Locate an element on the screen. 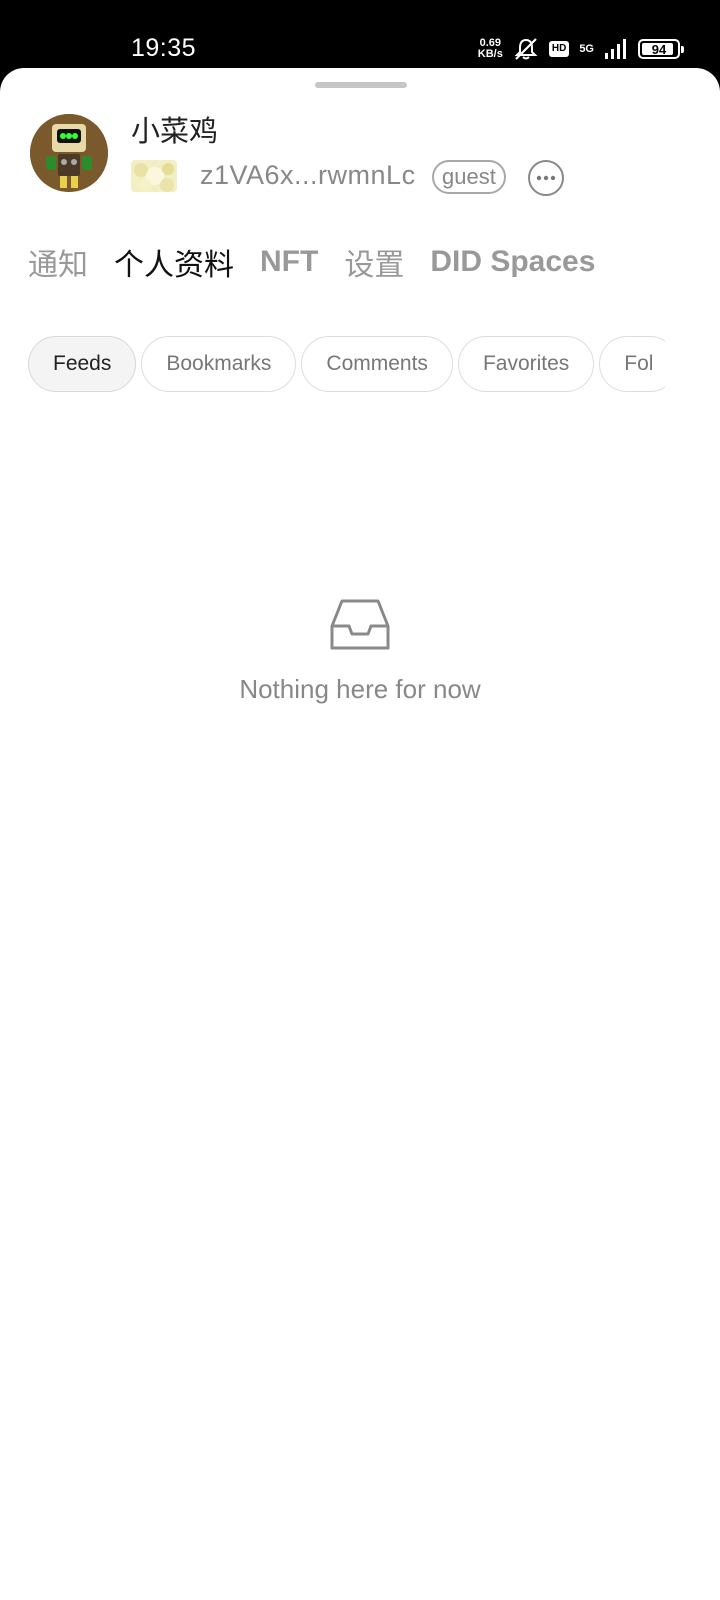 The image size is (720, 1600). sub-tabs-scroller: Feeds Bookmarks Comments Favorites Fol is located at coordinates (346, 365).